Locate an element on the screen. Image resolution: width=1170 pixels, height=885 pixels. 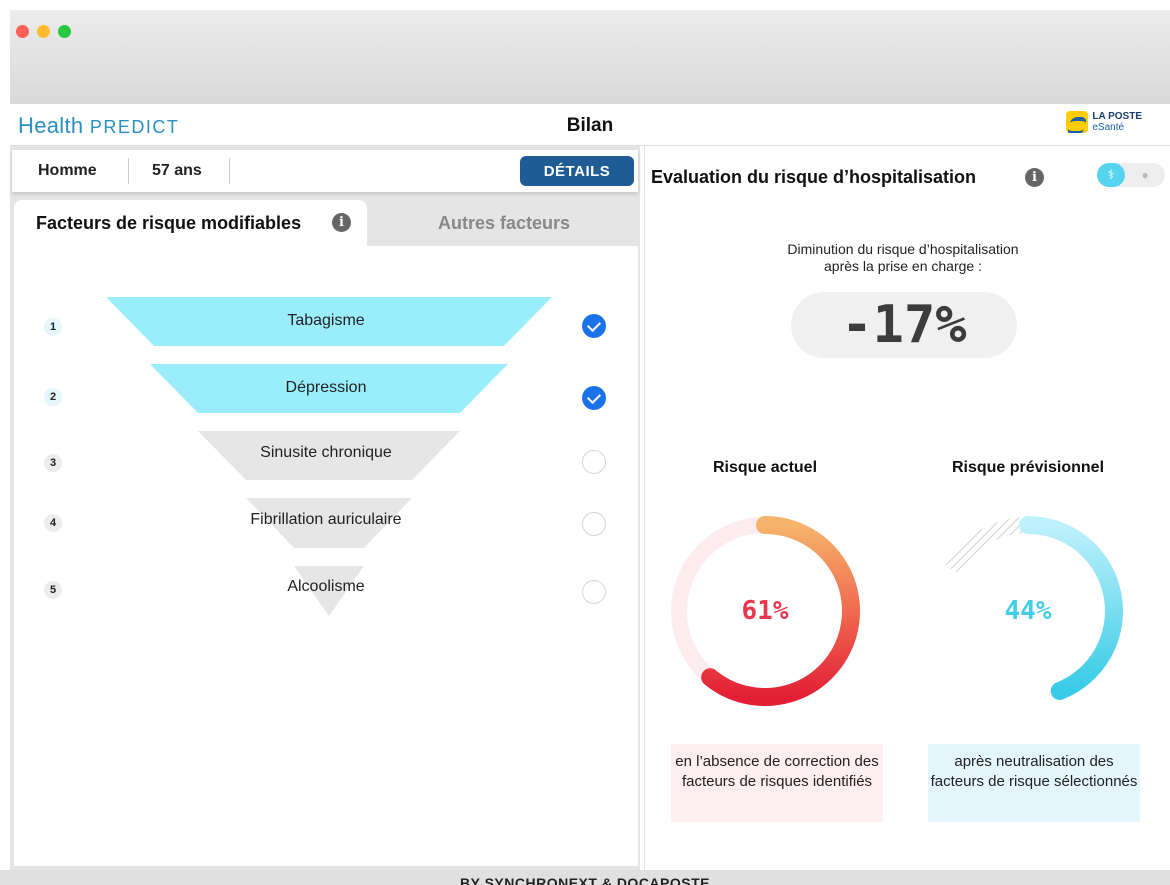
details-button: DÉTAILS is located at coordinates (577, 171).